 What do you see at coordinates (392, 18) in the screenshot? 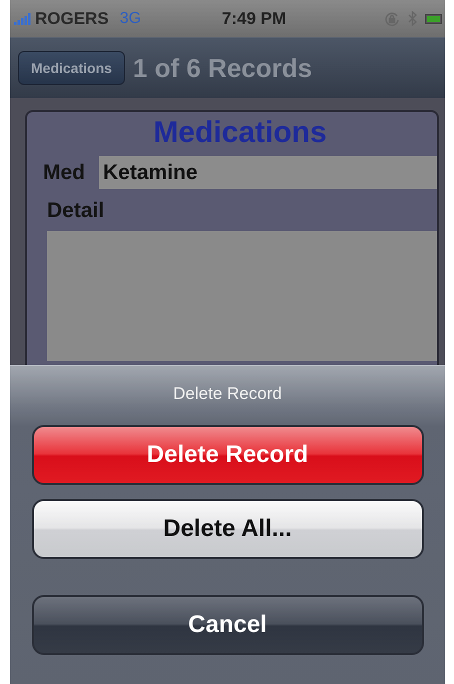
I see `rotation-lock-icon` at bounding box center [392, 18].